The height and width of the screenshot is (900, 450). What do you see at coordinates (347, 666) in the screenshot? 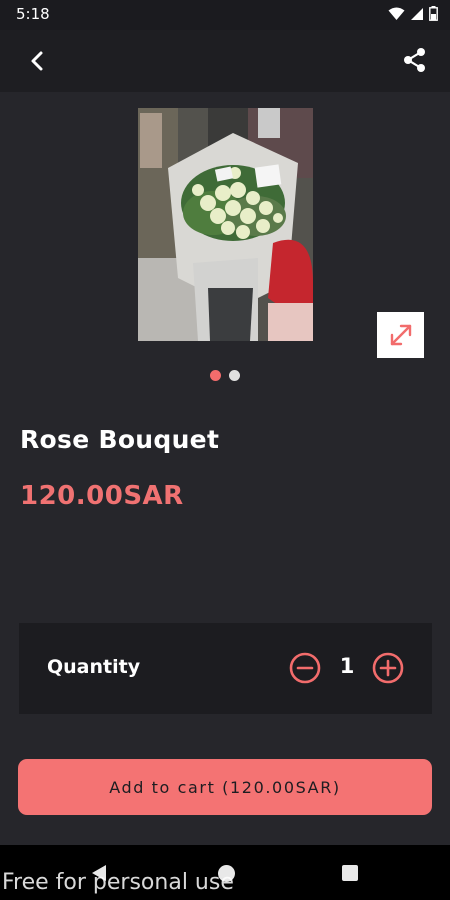
I see `quantity-value: 1` at bounding box center [347, 666].